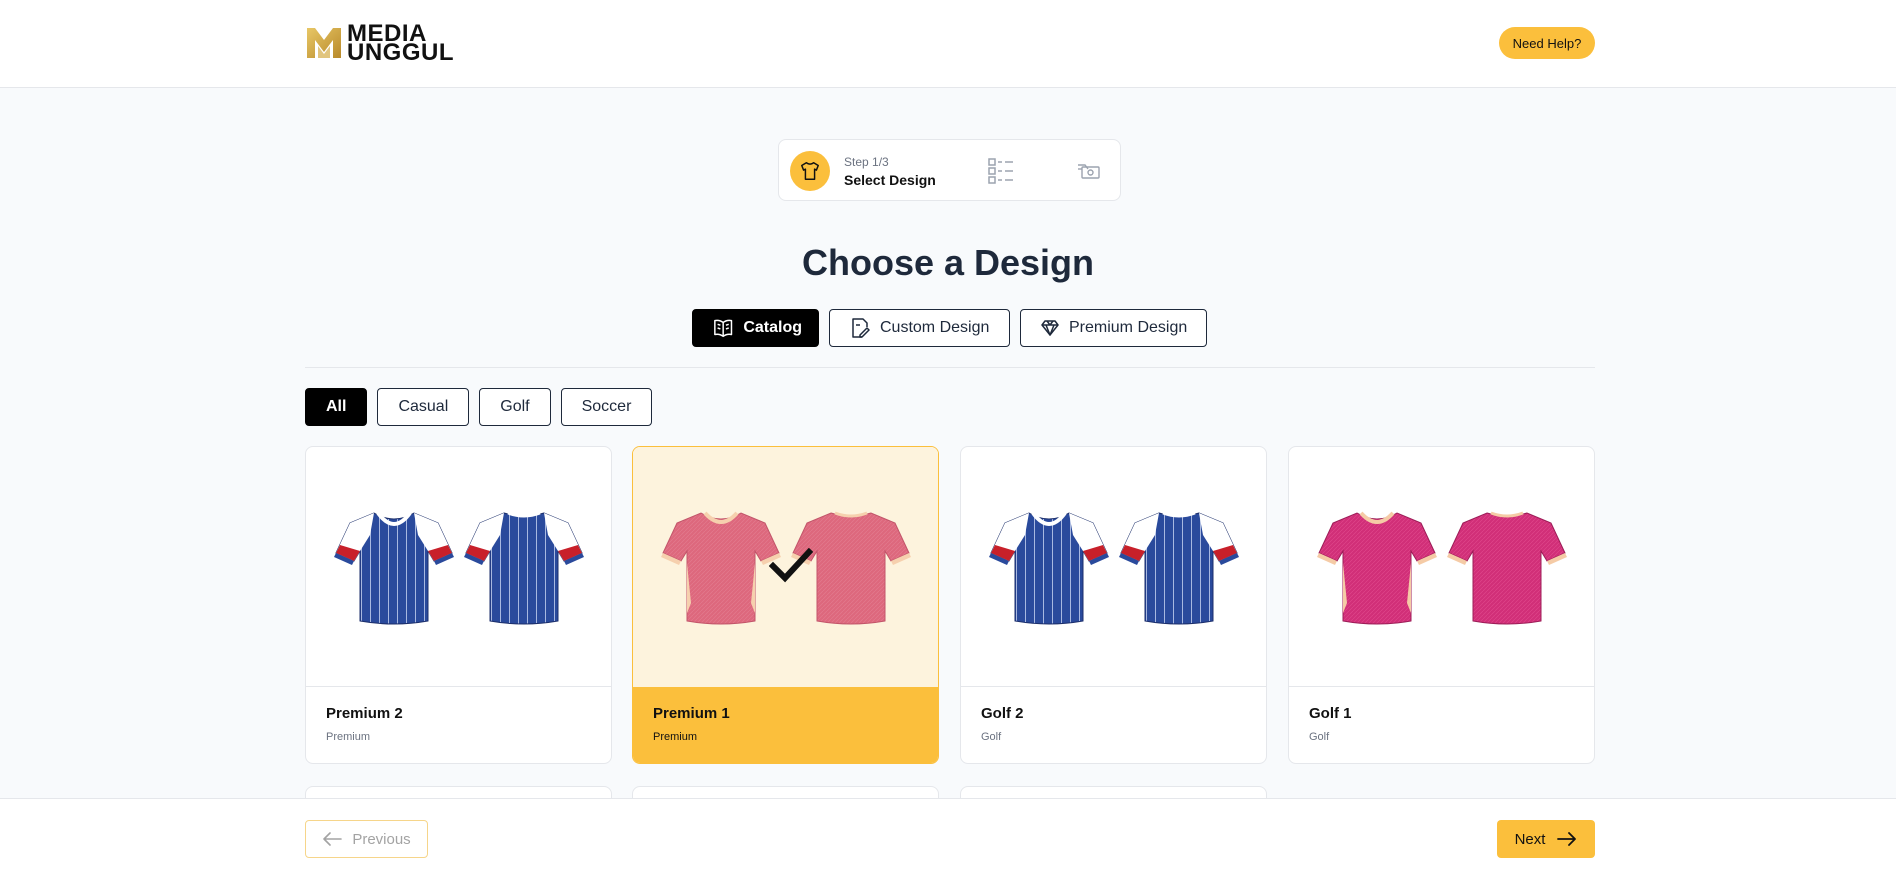  What do you see at coordinates (691, 713) in the screenshot?
I see `design-name: Premium 1` at bounding box center [691, 713].